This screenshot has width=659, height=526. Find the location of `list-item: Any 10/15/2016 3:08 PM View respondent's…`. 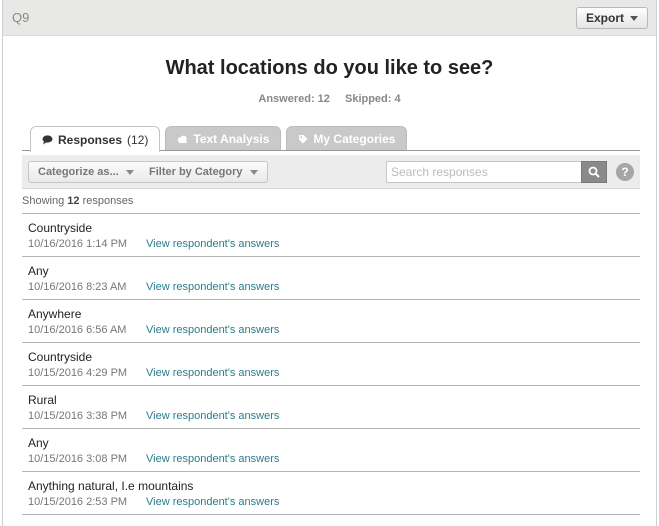

list-item: Any 10/15/2016 3:08 PM View respondent's… is located at coordinates (331, 450).